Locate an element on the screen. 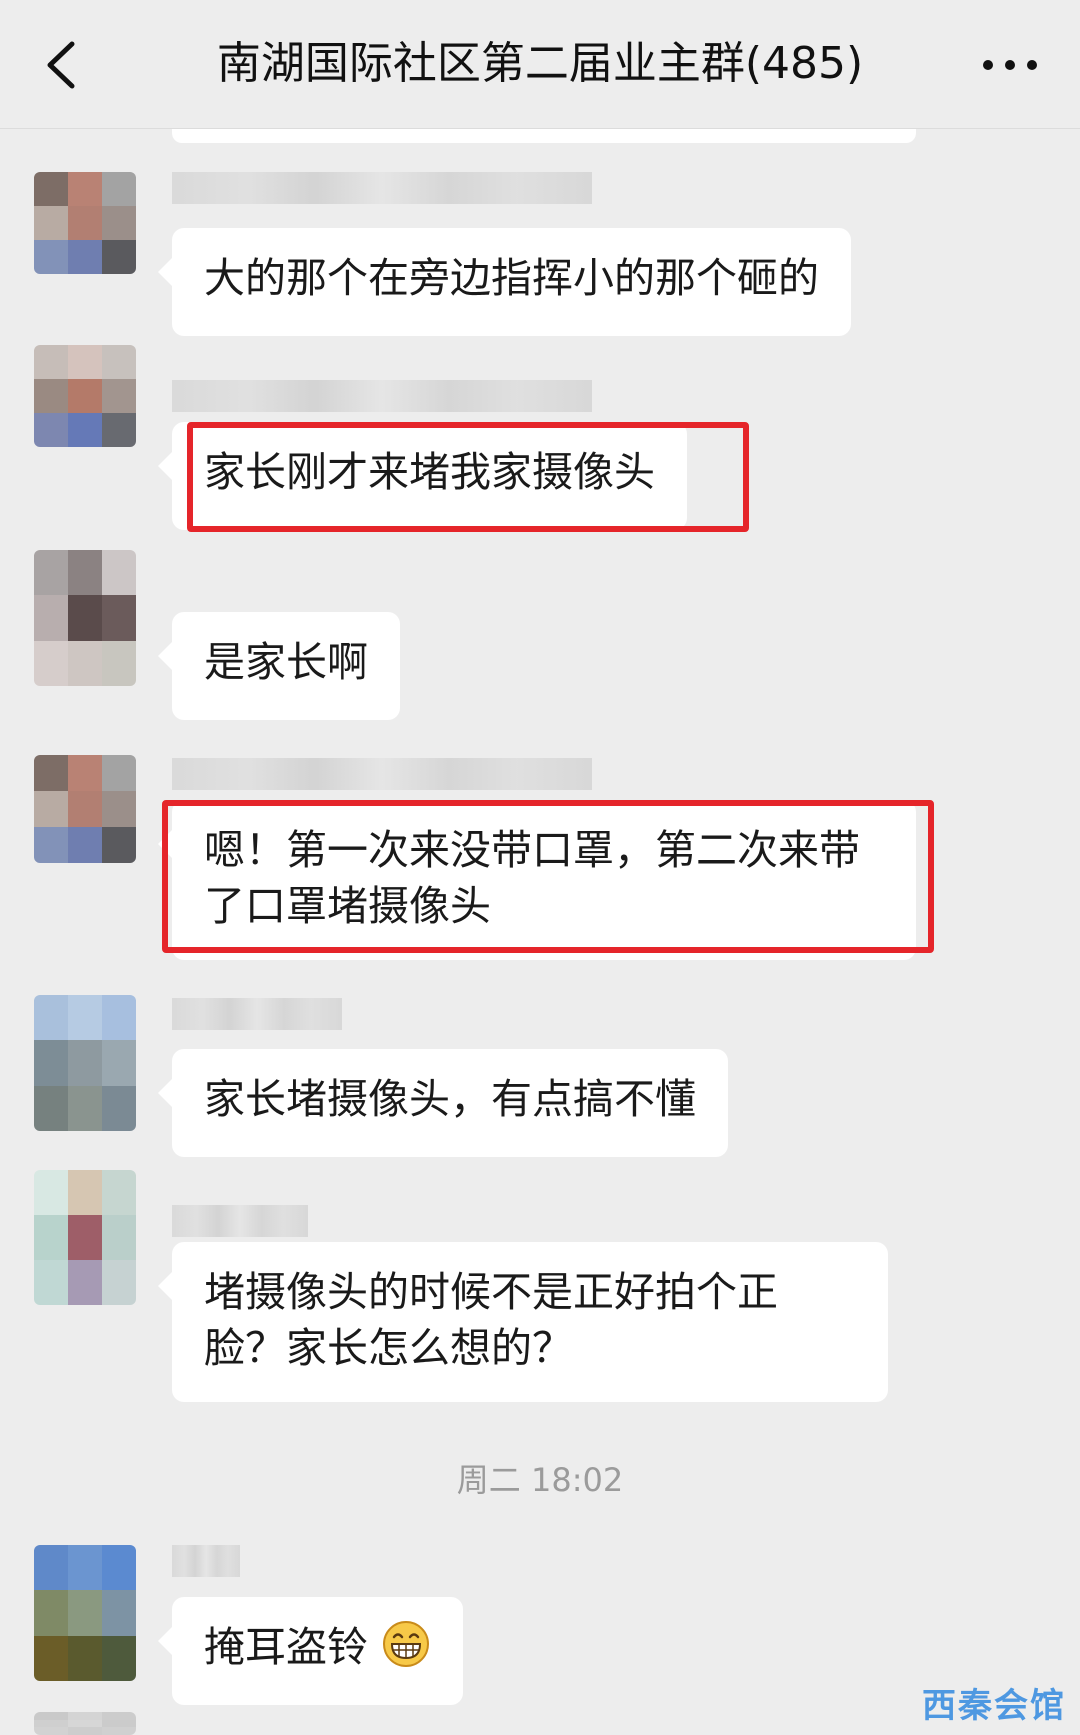  group-title: 南湖国际社区第二届业主群(485) is located at coordinates (540, 63).